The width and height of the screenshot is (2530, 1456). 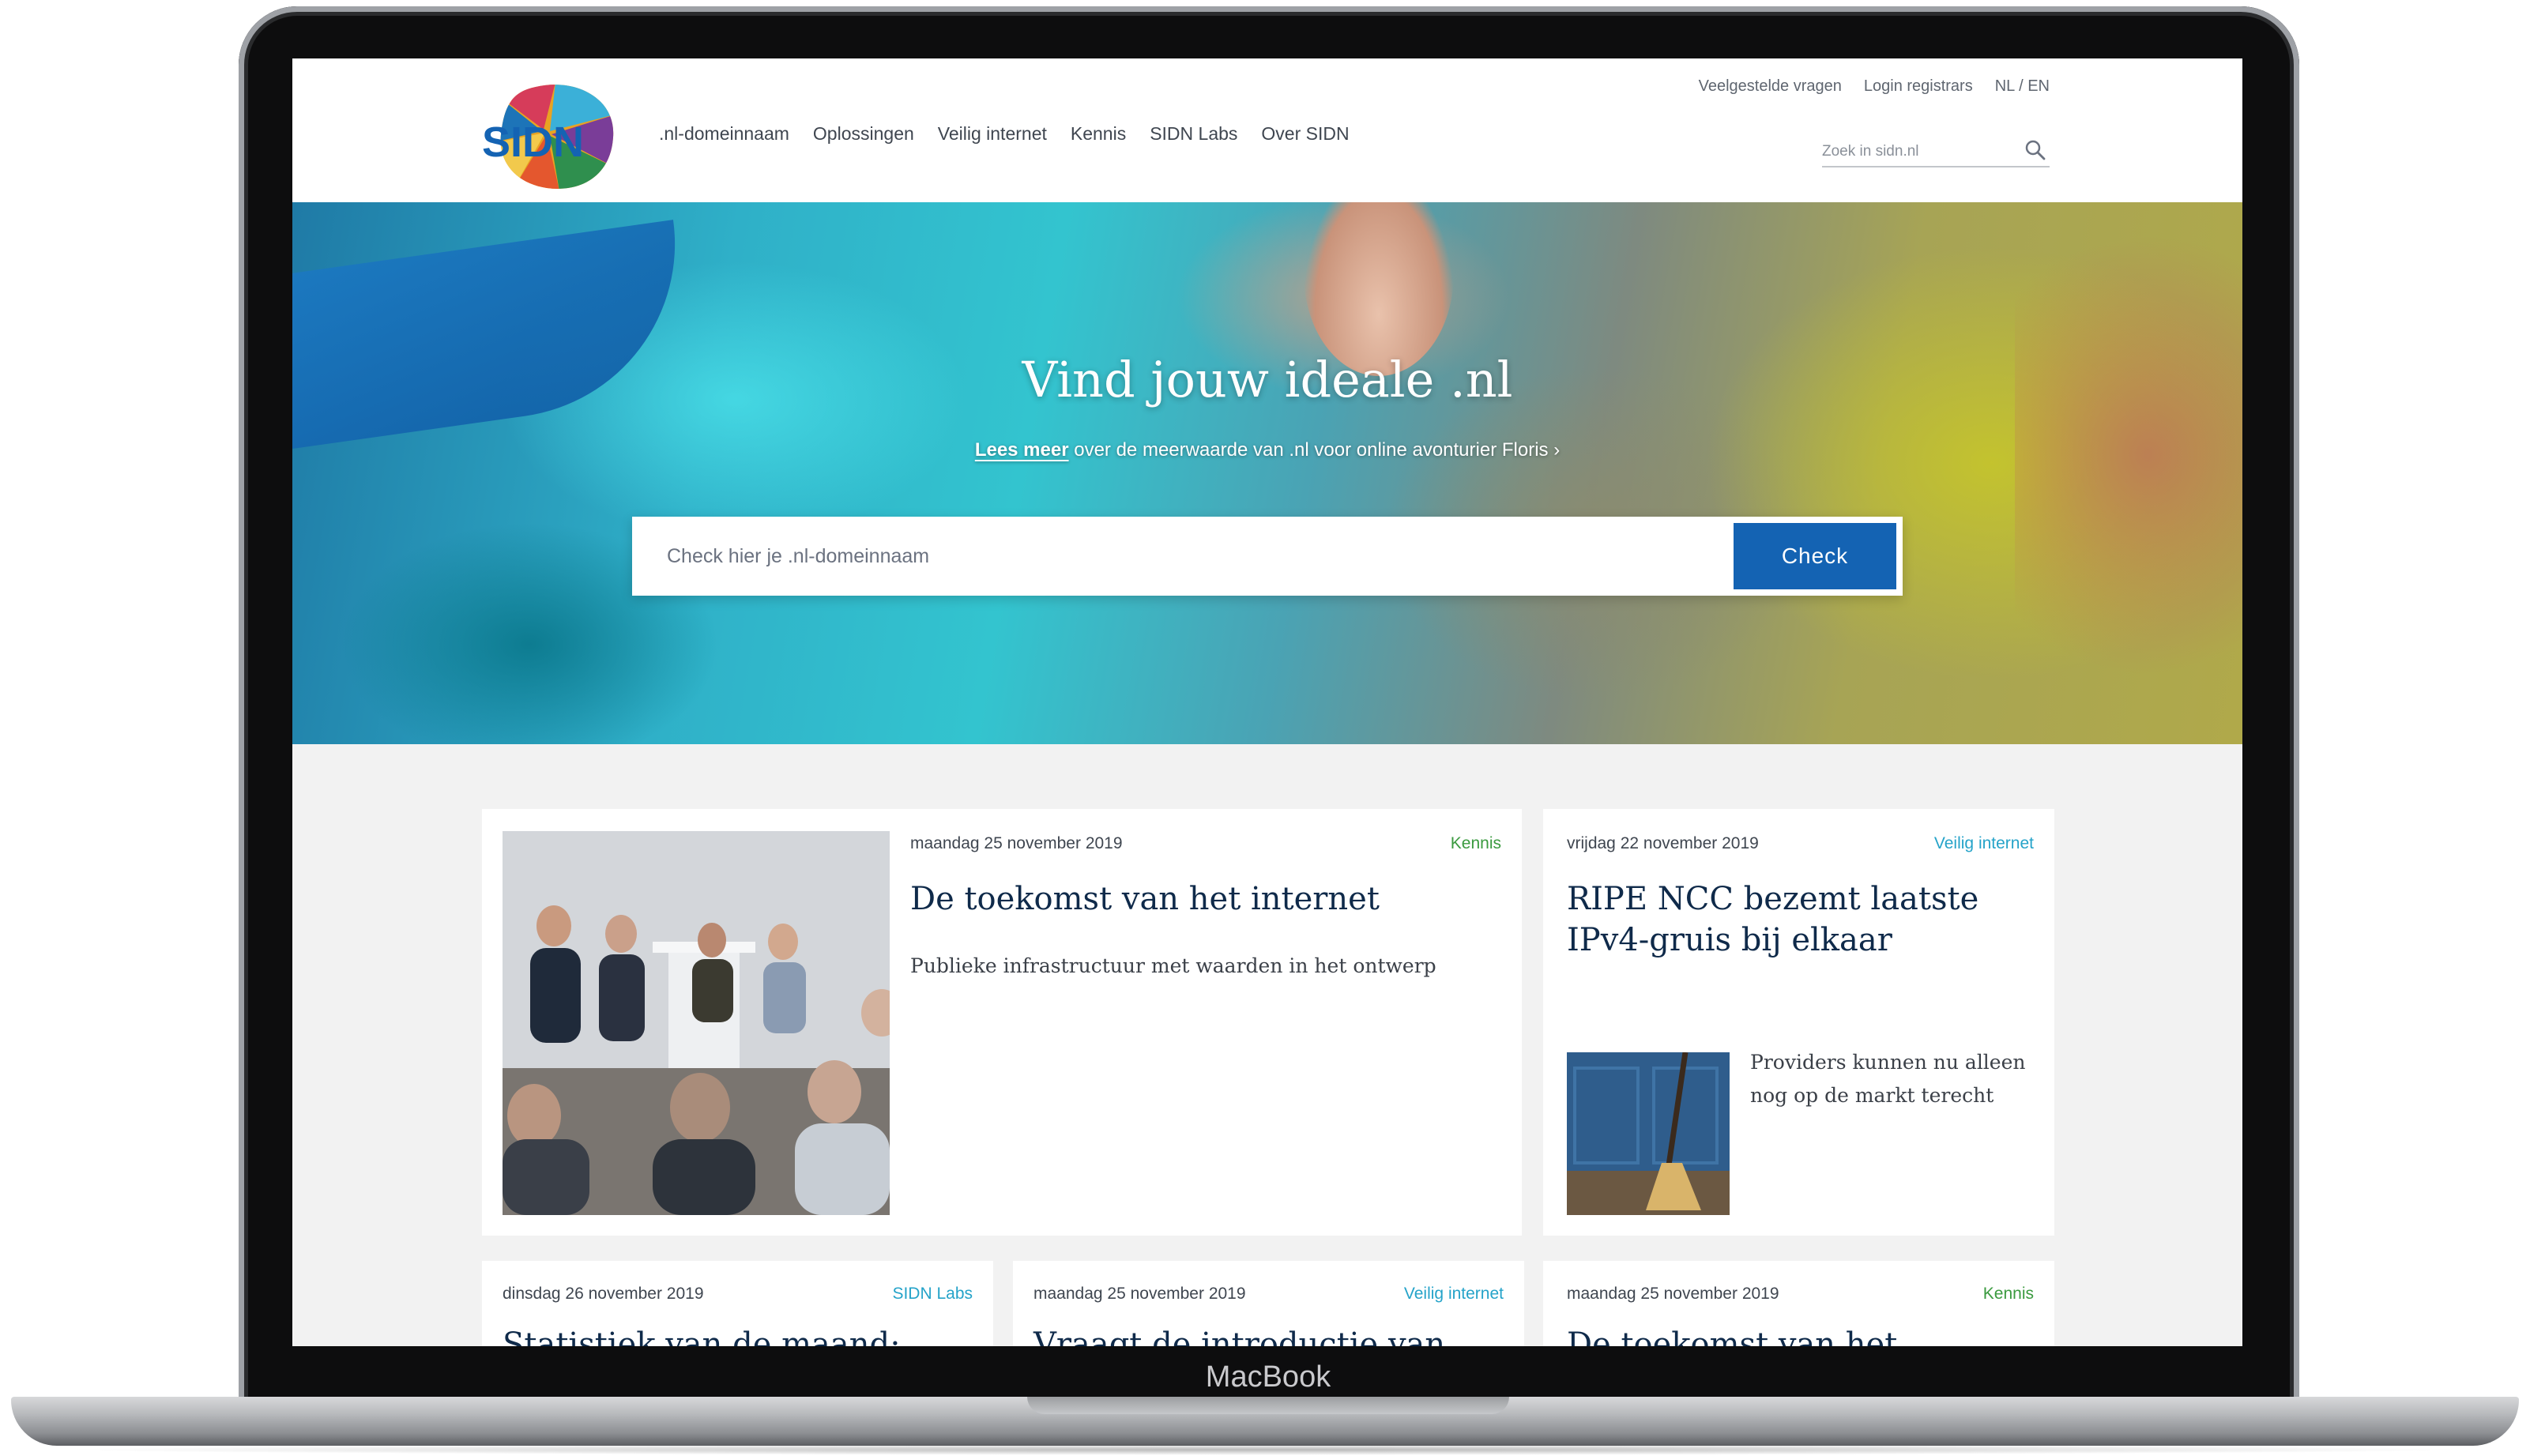 What do you see at coordinates (1193, 134) in the screenshot?
I see `nav-item-sidn-labs: SIDN Labs` at bounding box center [1193, 134].